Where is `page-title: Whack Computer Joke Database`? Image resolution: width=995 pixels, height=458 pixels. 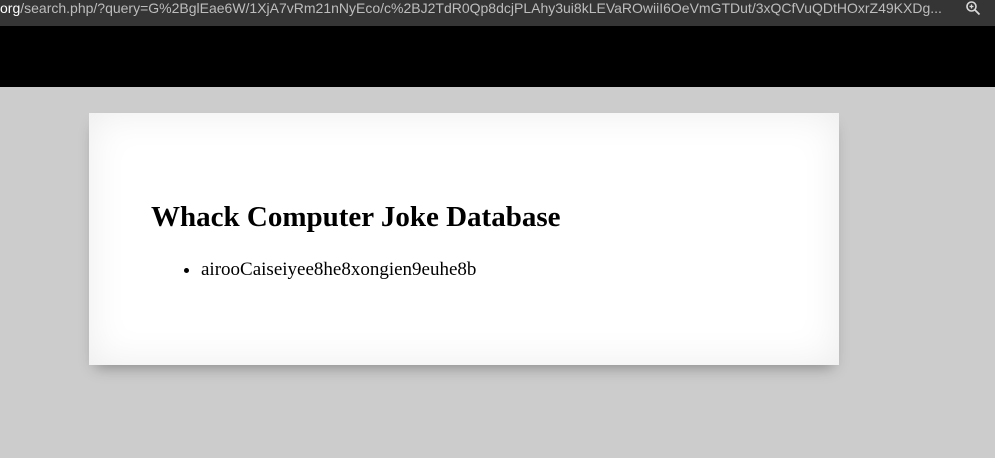 page-title: Whack Computer Joke Database is located at coordinates (356, 217).